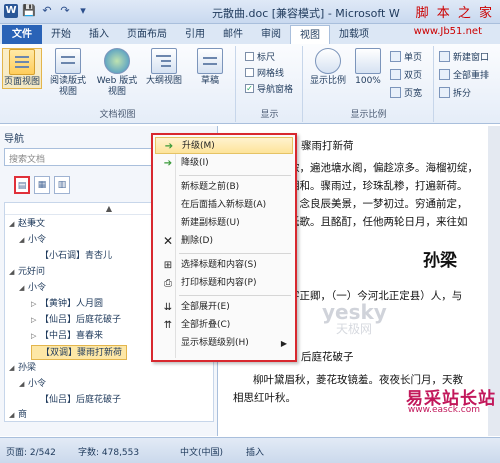  Describe the element at coordinates (464, 74) in the screenshot. I see `arrange-all-button: 全部重排` at that location.